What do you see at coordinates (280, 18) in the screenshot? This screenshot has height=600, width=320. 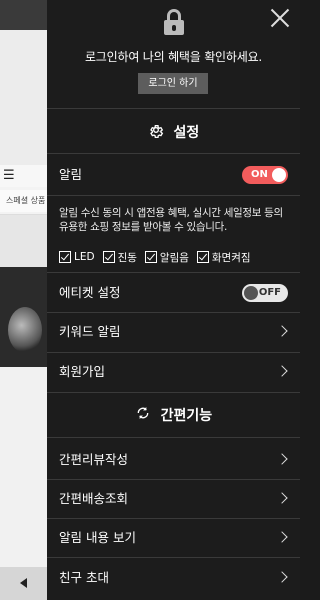 I see `close-icon` at bounding box center [280, 18].